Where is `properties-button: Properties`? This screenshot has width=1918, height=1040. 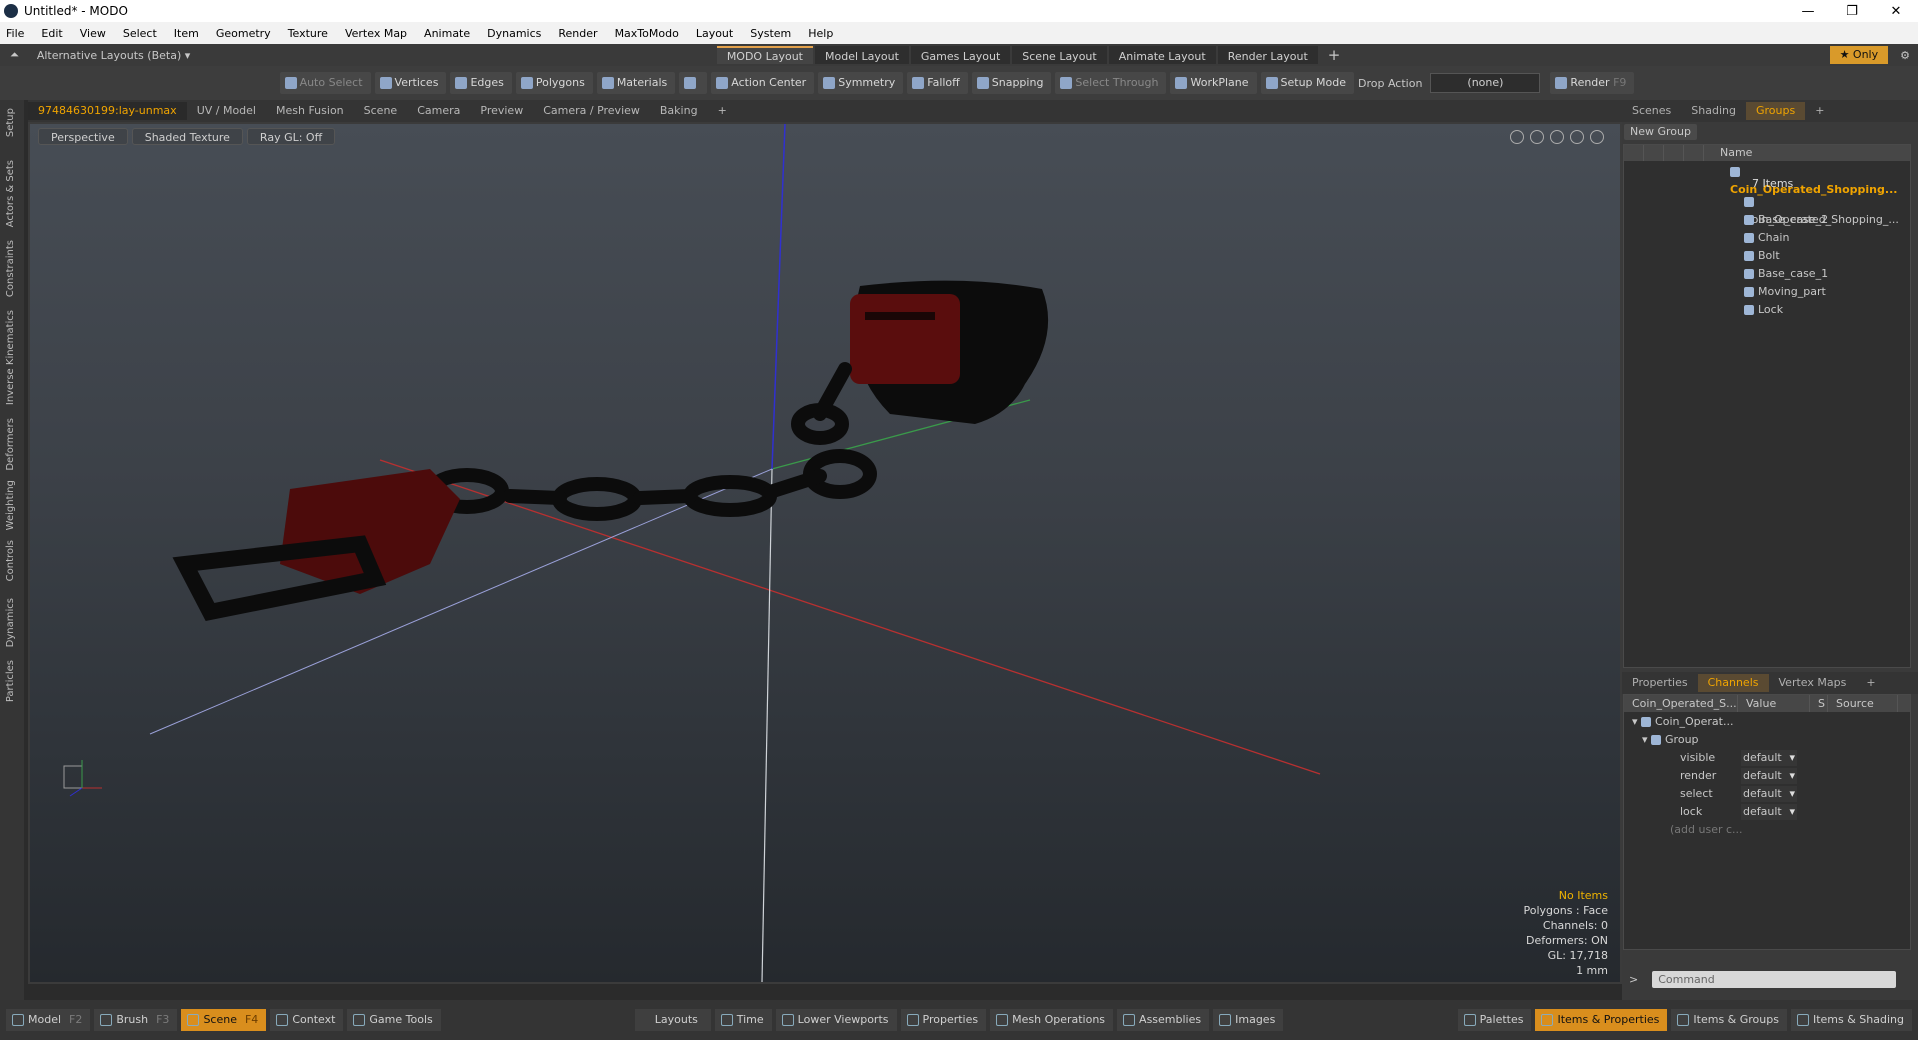
properties-button: Properties is located at coordinates (943, 1020).